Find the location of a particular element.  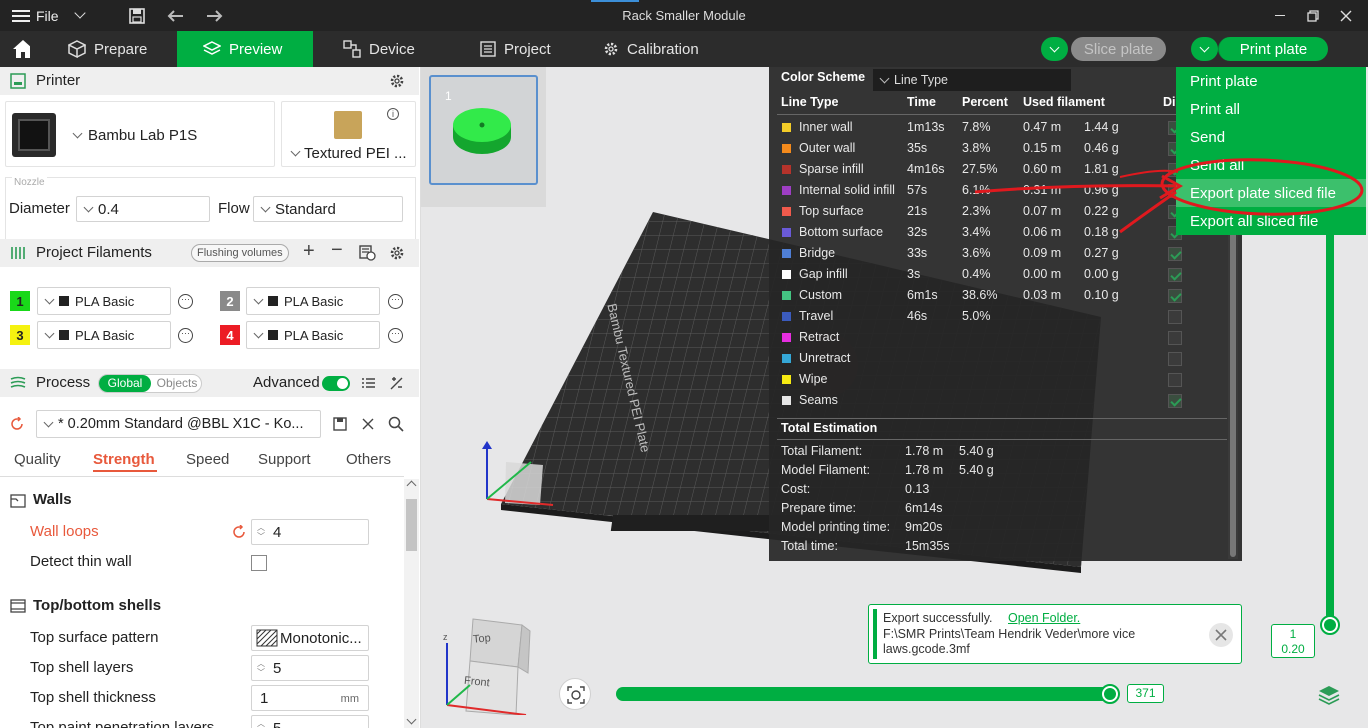

wall-loops-input: ︿ ﹀ 4 is located at coordinates (310, 532).